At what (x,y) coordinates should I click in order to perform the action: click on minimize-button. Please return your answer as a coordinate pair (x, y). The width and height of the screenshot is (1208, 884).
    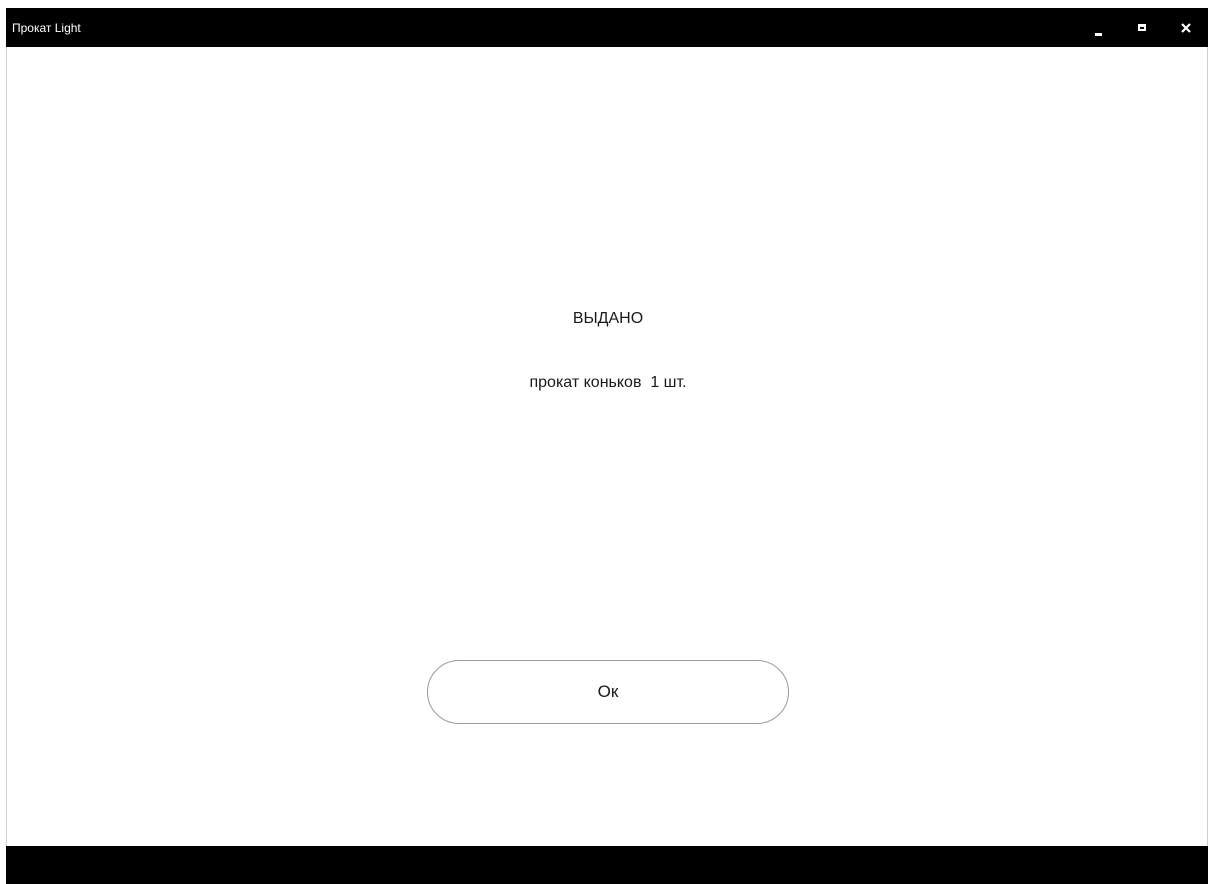
    Looking at the image, I should click on (1099, 28).